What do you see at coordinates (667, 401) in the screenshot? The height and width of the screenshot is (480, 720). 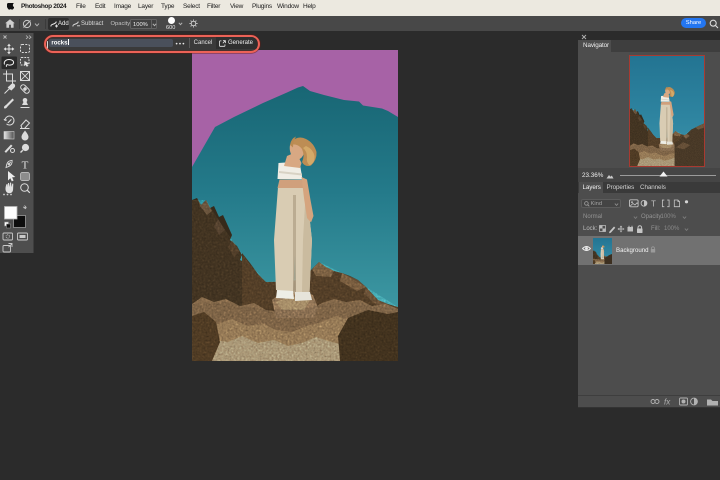 I see `svg-text: fx` at bounding box center [667, 401].